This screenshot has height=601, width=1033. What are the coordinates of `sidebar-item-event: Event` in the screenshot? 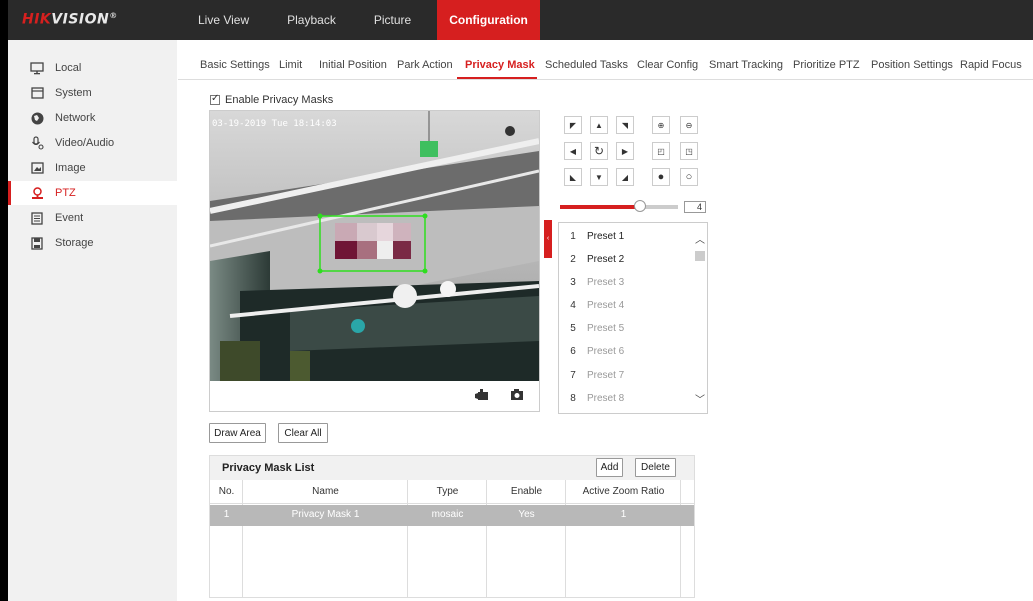 It's located at (92, 218).